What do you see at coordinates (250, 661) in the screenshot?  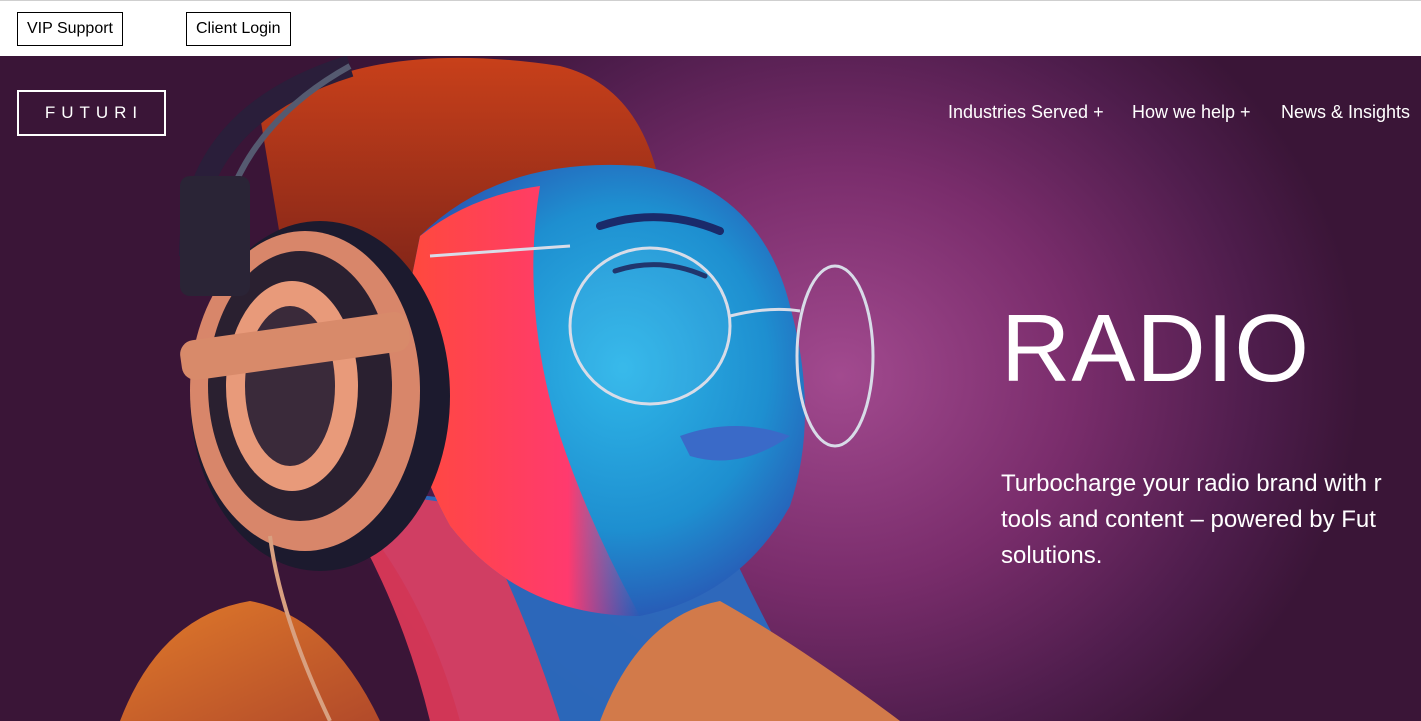 I see `shirt-left` at bounding box center [250, 661].